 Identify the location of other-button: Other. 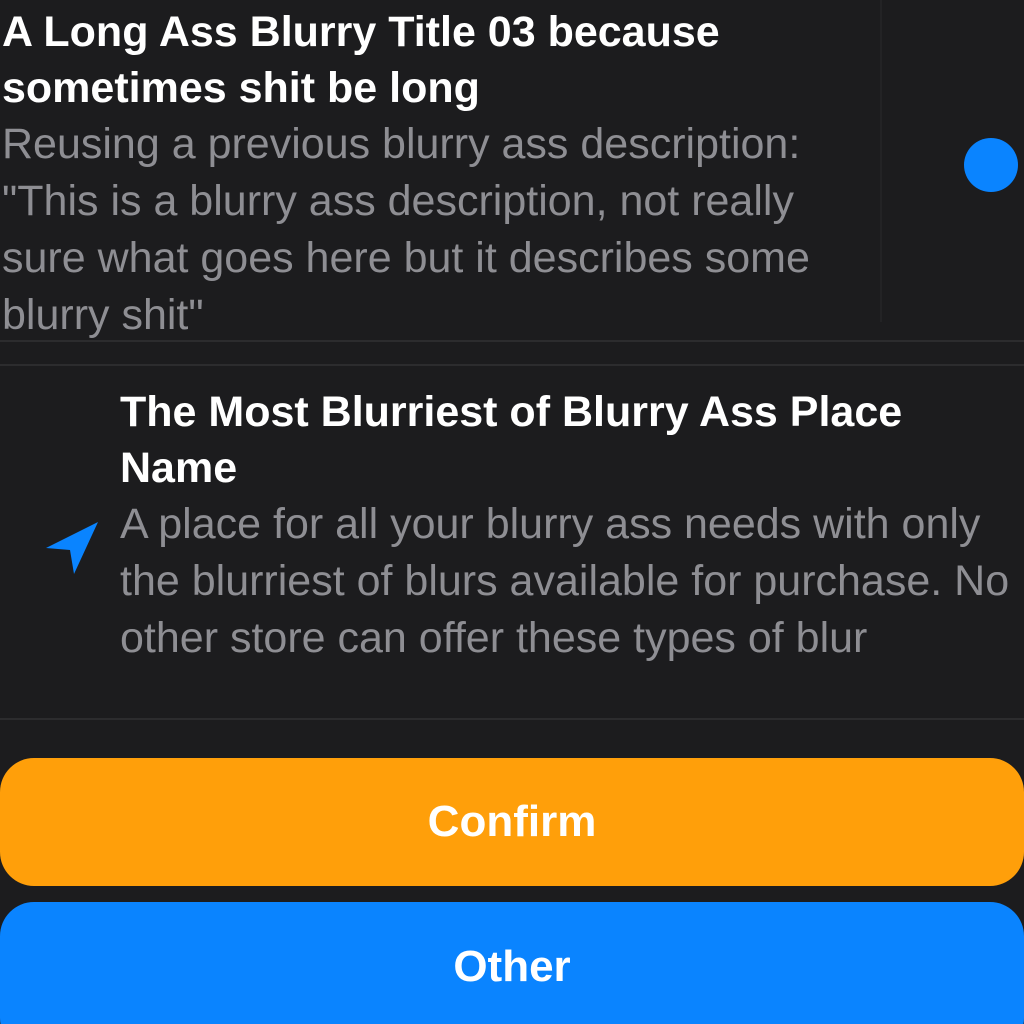
(512, 963).